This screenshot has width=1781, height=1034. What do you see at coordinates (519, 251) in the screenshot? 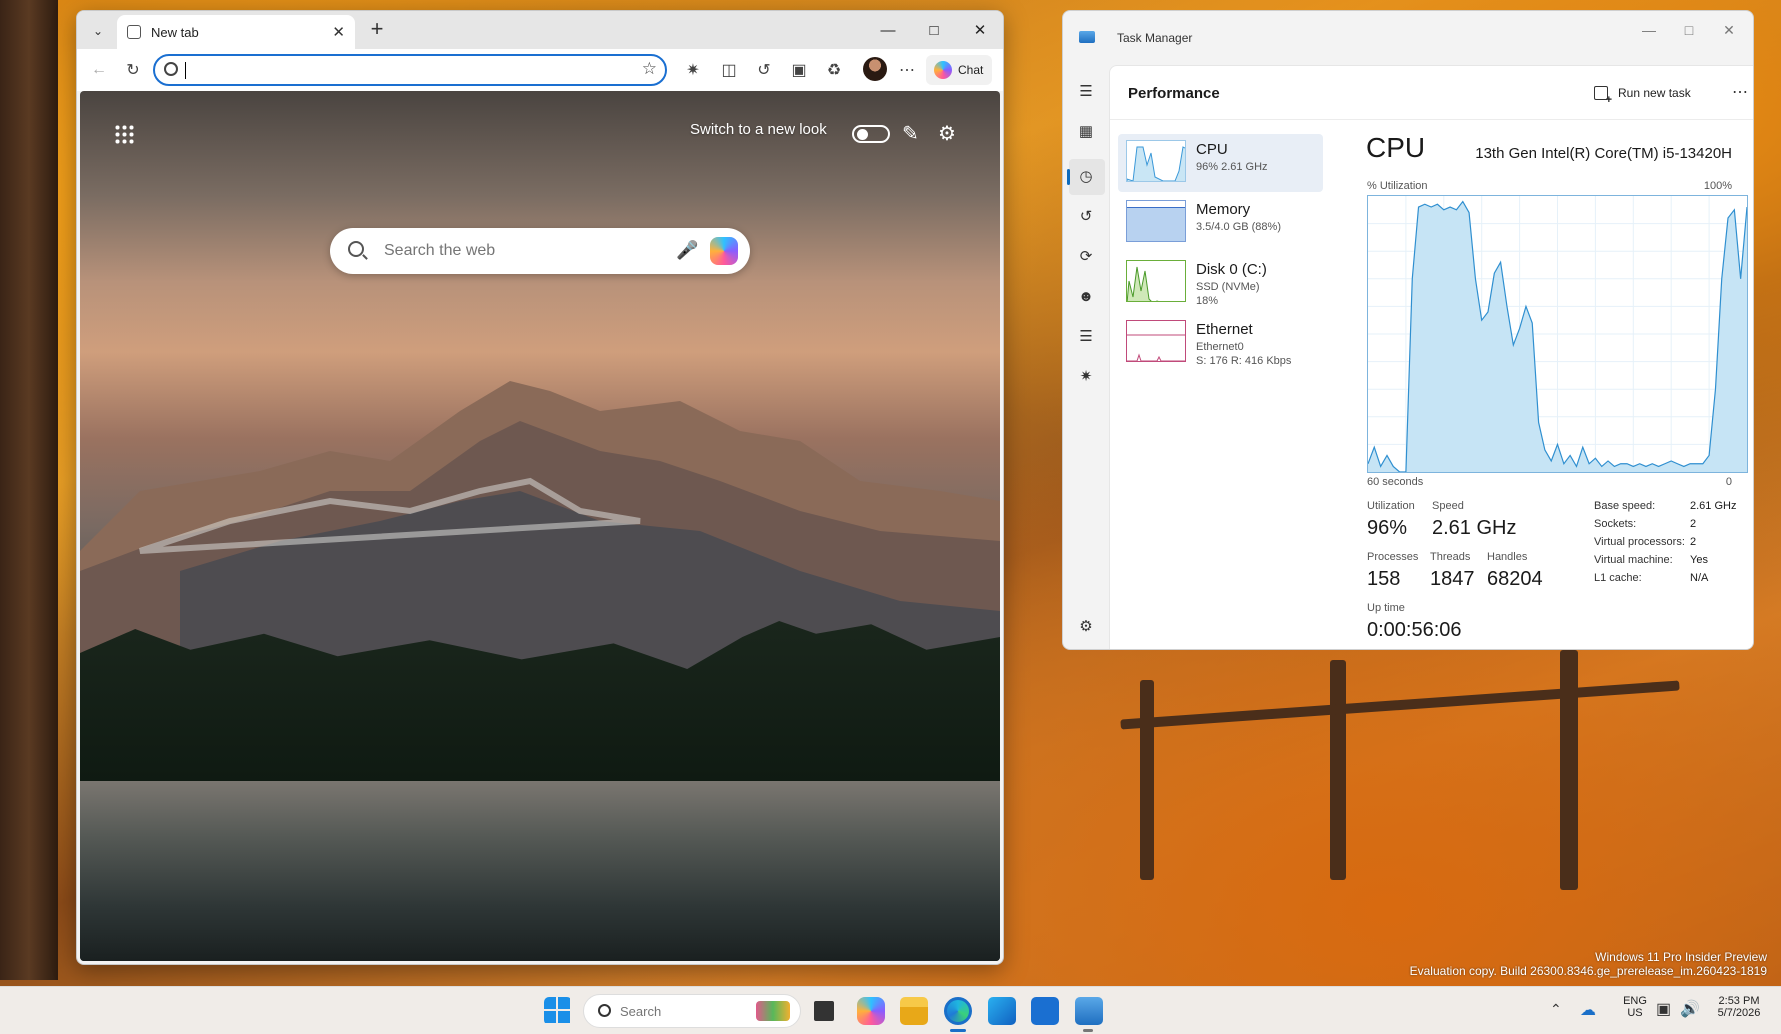
I see `web-search-input` at bounding box center [519, 251].